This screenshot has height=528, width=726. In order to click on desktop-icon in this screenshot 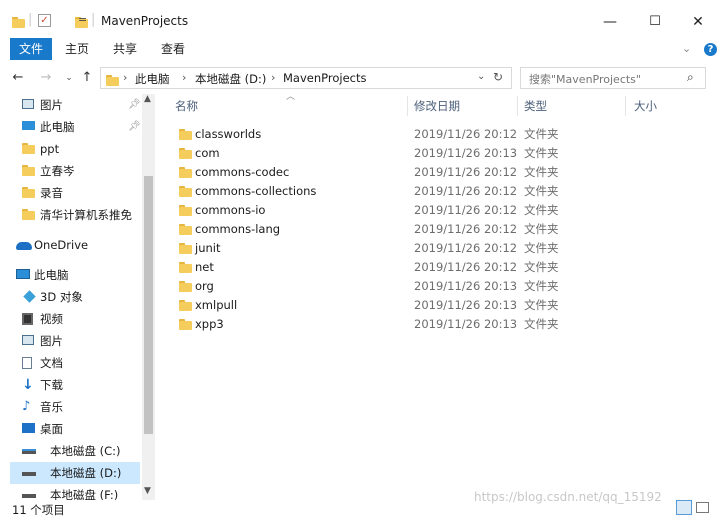, I will do `click(28, 428)`.